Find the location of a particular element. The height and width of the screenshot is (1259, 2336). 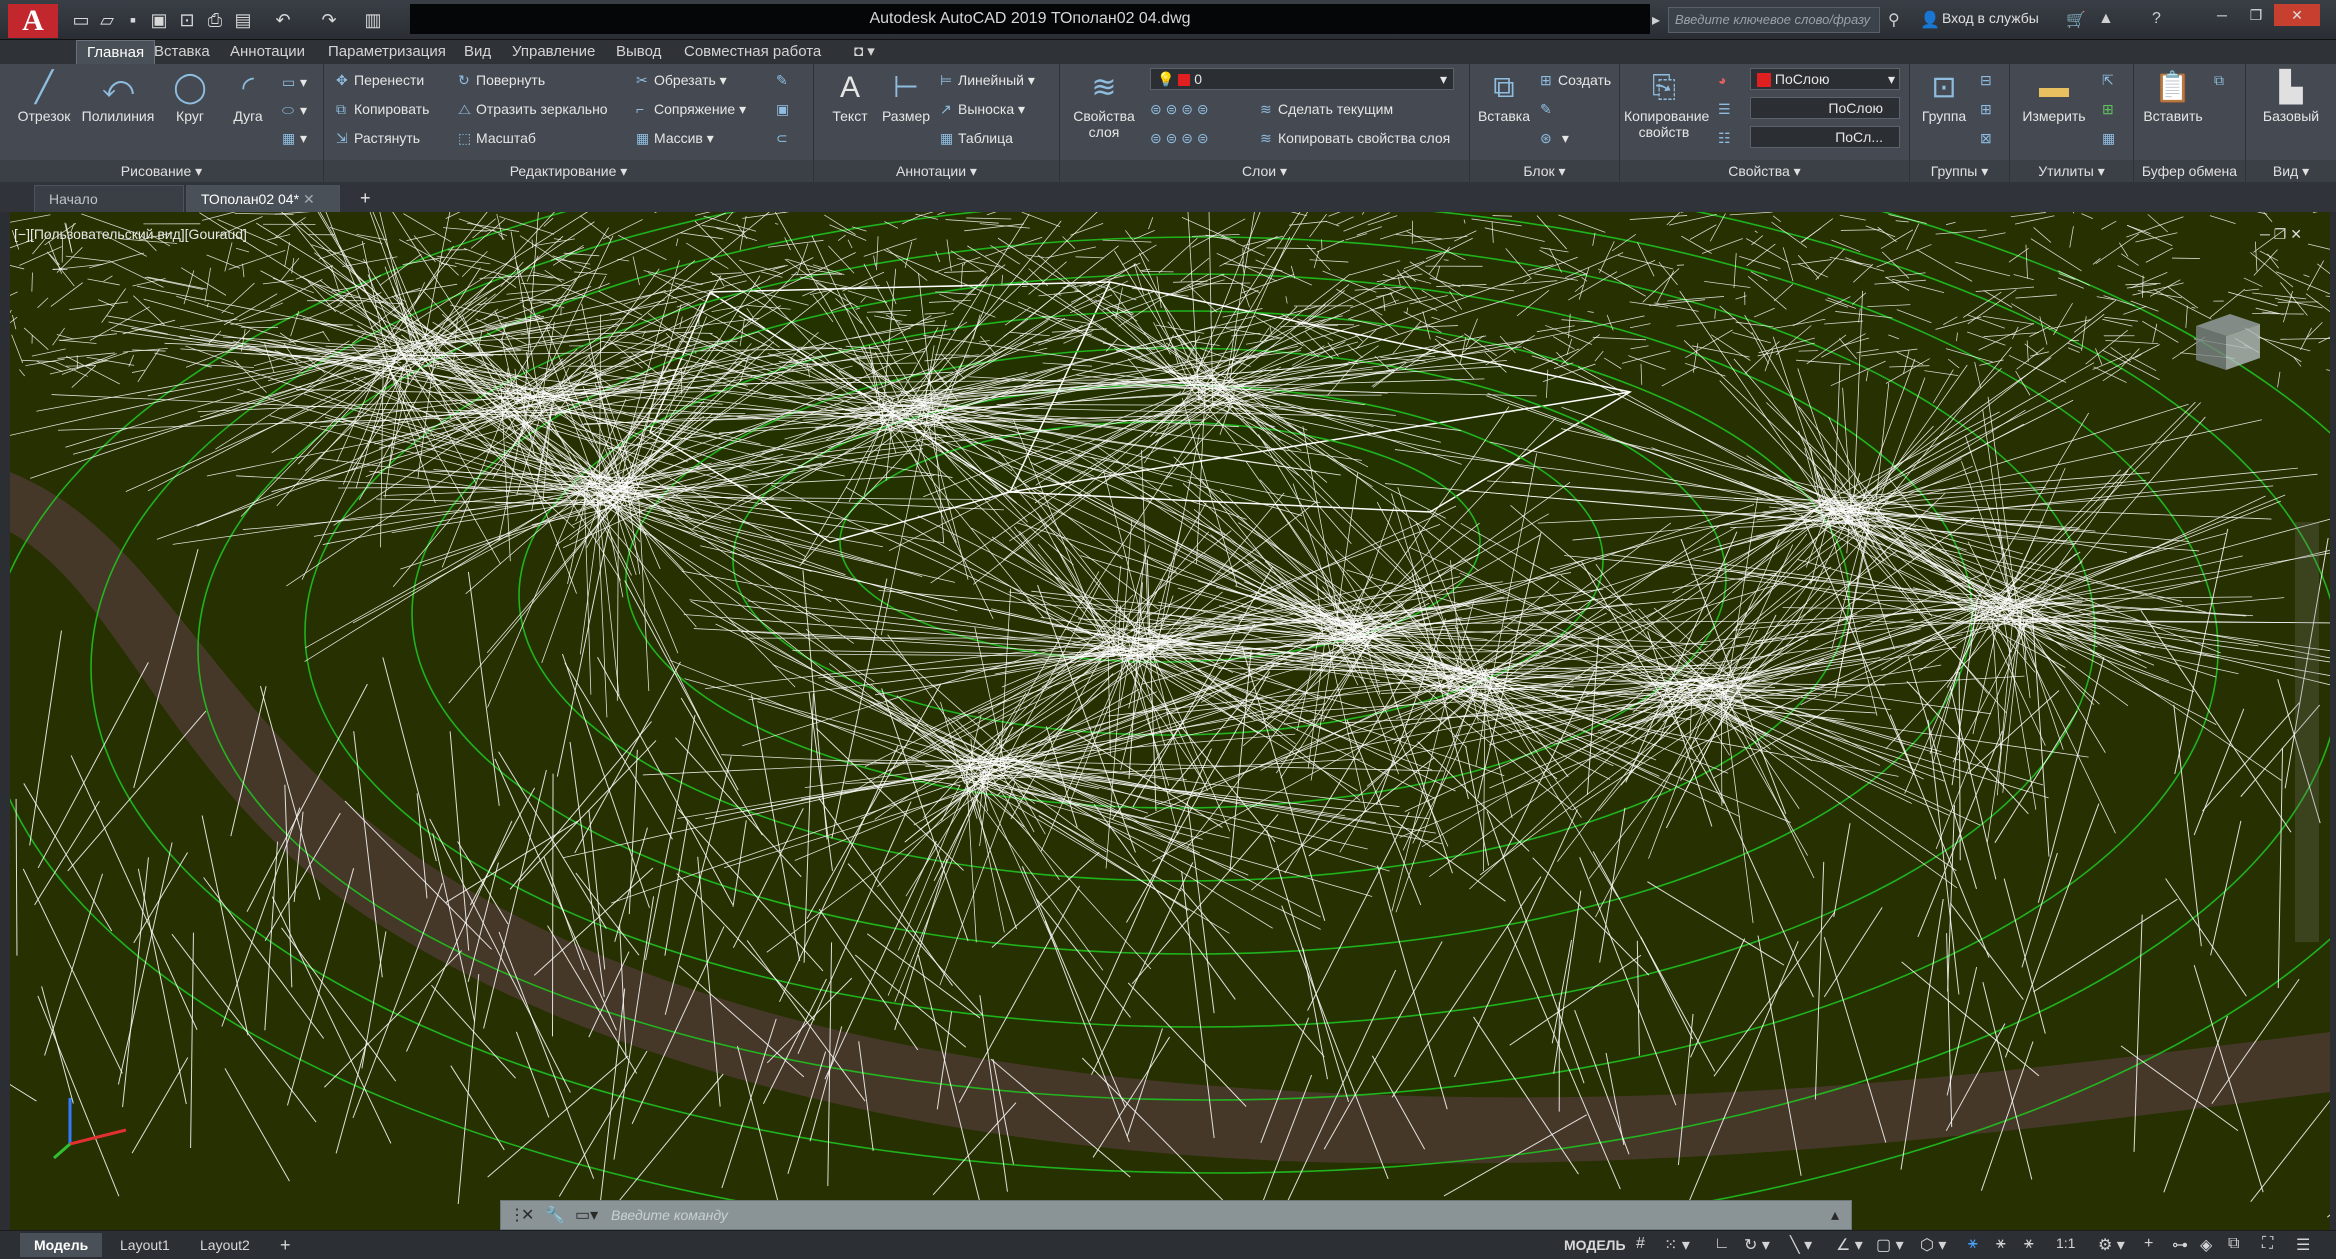

tab-output: Вывод is located at coordinates (638, 52).